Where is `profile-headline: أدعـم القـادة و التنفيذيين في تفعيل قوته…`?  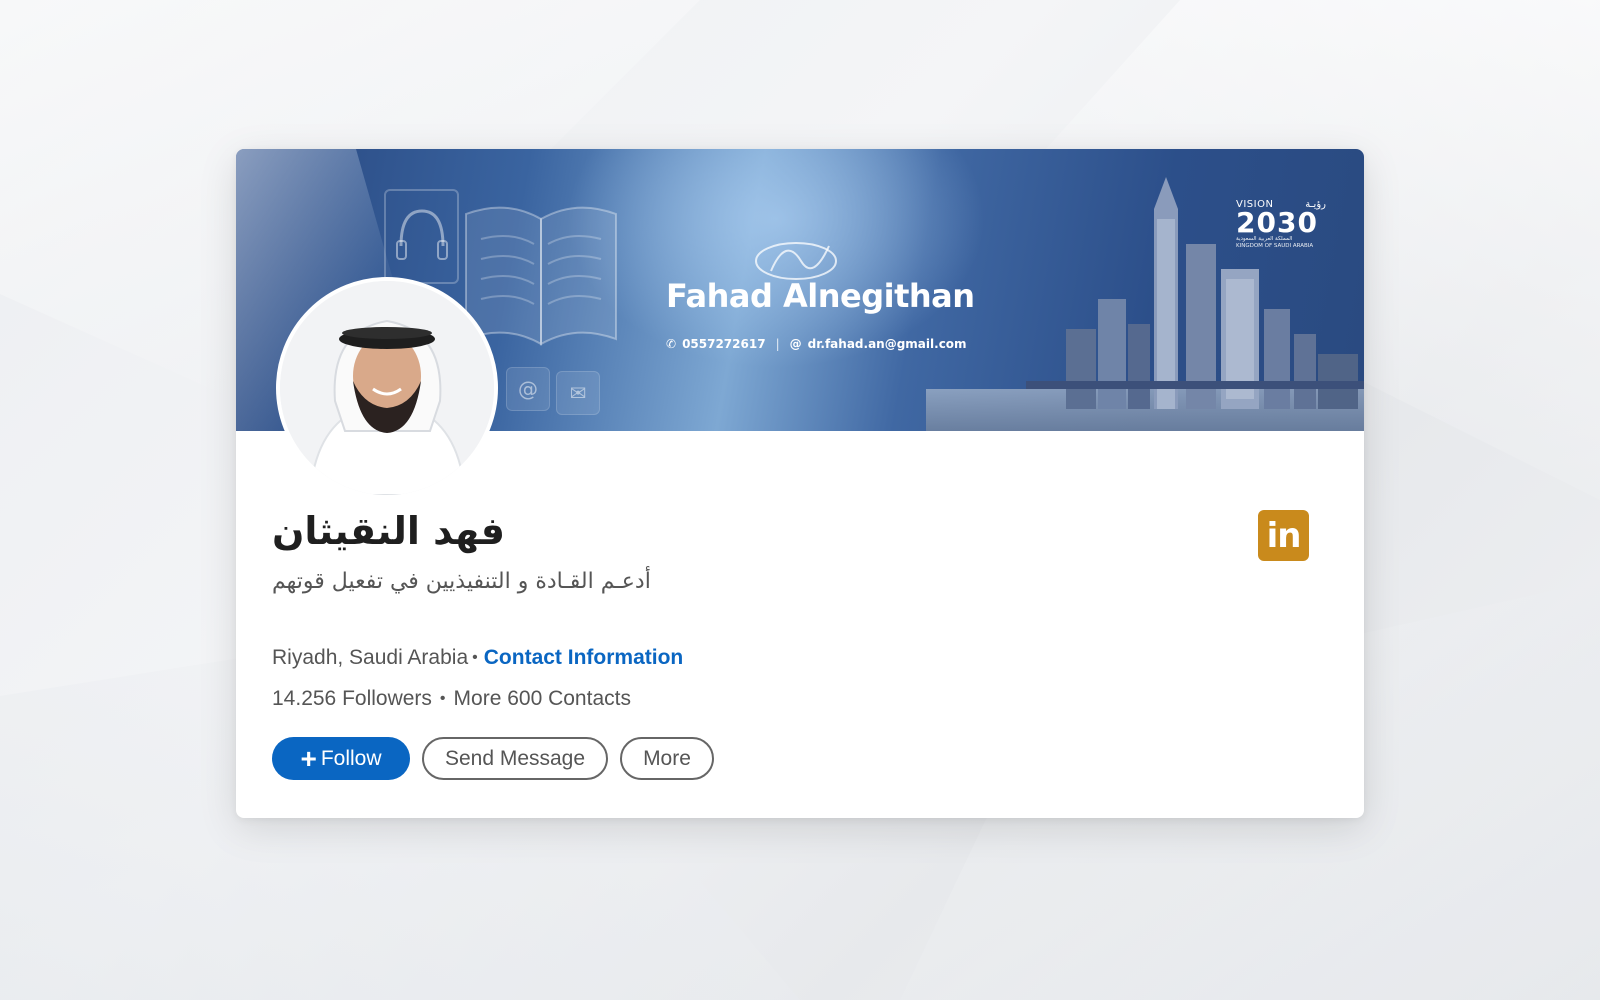 profile-headline: أدعـم القـادة و التنفيذيين في تفعيل قوته… is located at coordinates (461, 581).